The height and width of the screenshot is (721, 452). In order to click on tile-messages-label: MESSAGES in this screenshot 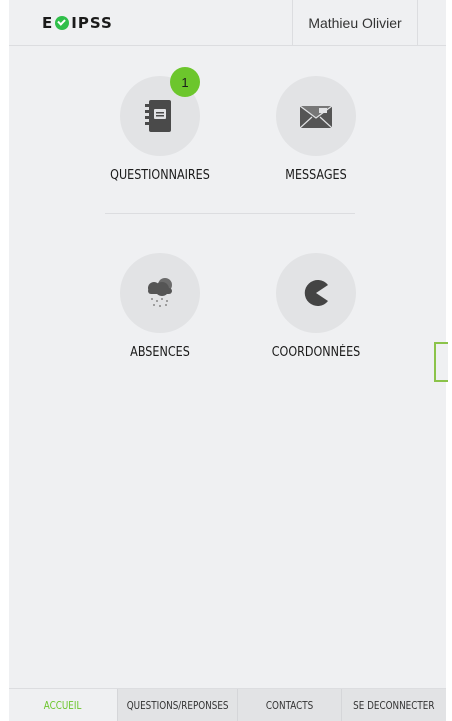, I will do `click(316, 175)`.